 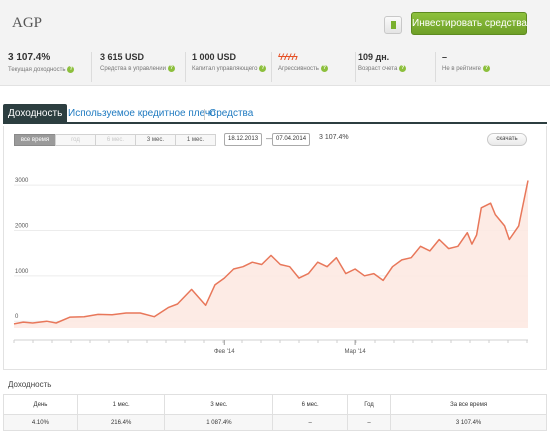 I want to click on bookmark-icon, so click(x=393, y=25).